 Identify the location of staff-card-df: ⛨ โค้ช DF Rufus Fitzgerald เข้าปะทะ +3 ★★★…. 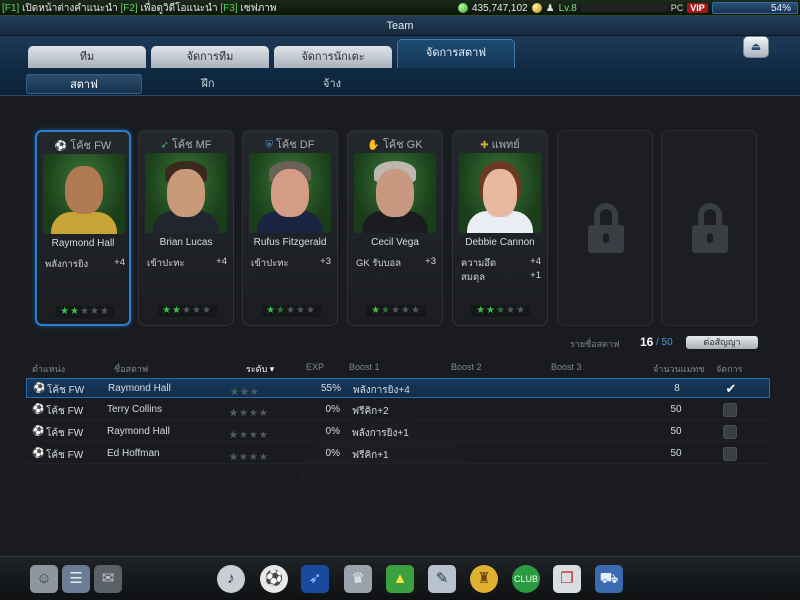
(290, 228).